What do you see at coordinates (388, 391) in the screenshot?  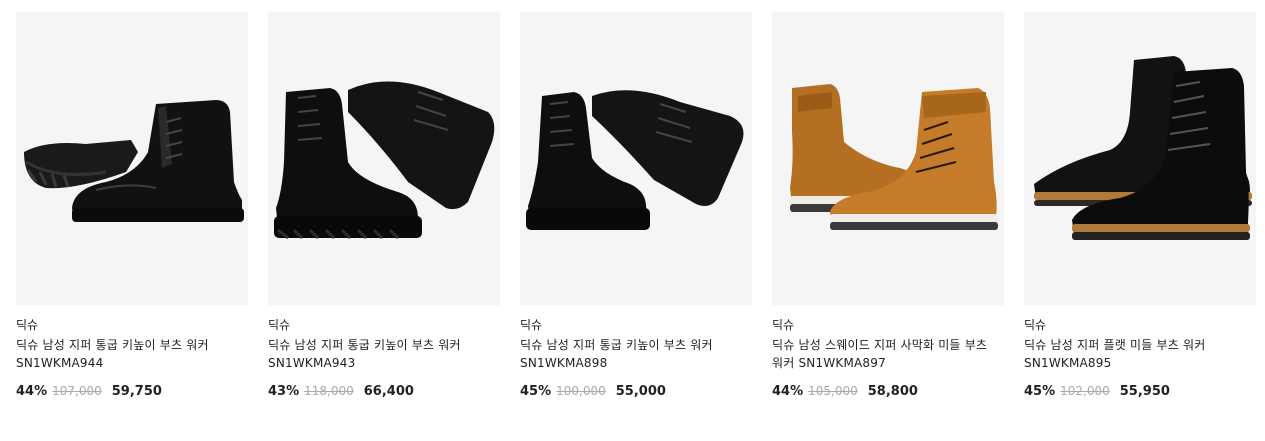 I see `sale-price: 66,400` at bounding box center [388, 391].